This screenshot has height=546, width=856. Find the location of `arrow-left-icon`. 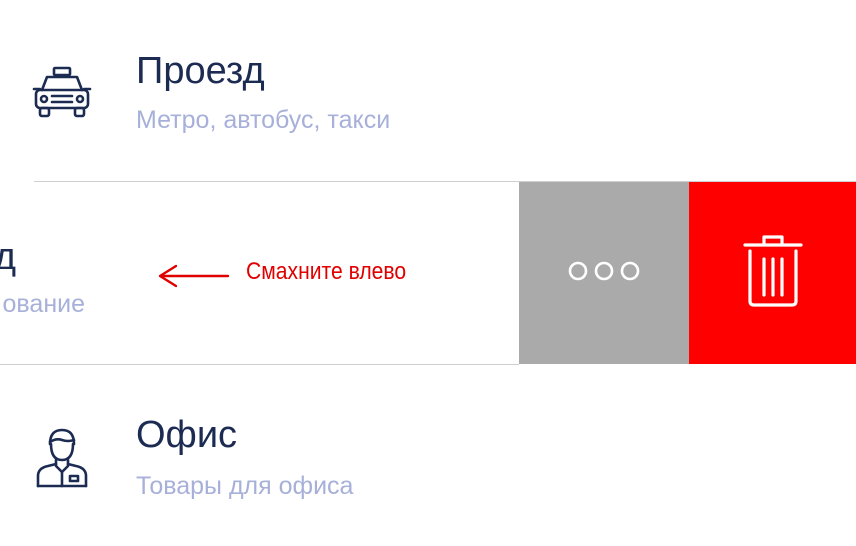

arrow-left-icon is located at coordinates (193, 276).